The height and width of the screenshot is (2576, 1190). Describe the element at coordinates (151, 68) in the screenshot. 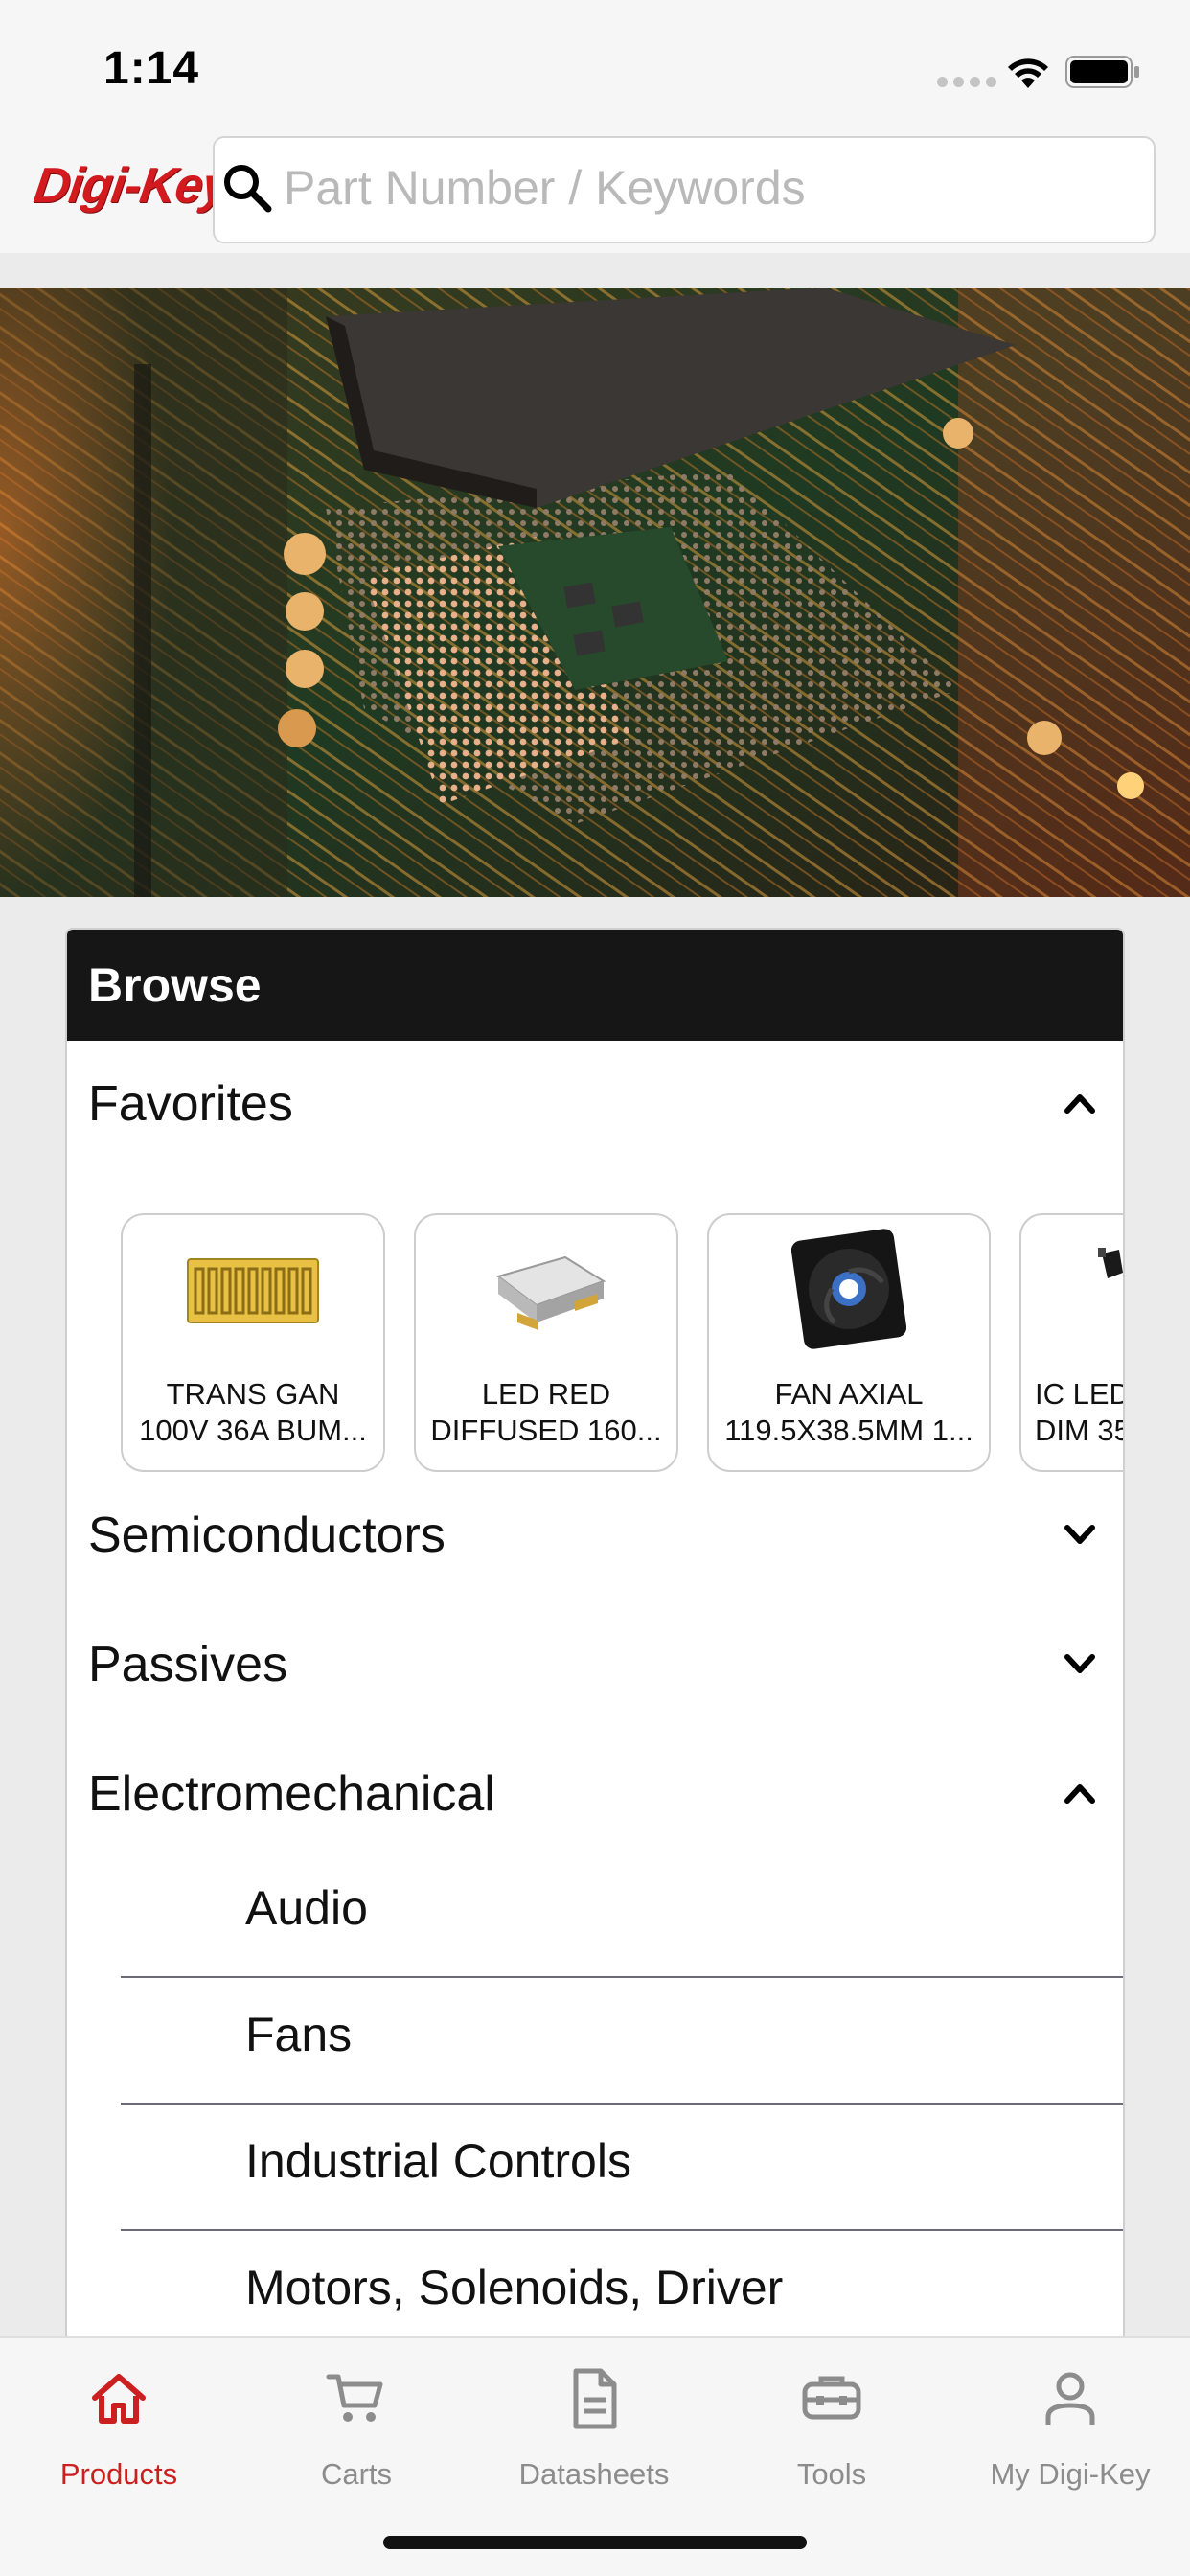

I see `status-time: 1:14` at that location.